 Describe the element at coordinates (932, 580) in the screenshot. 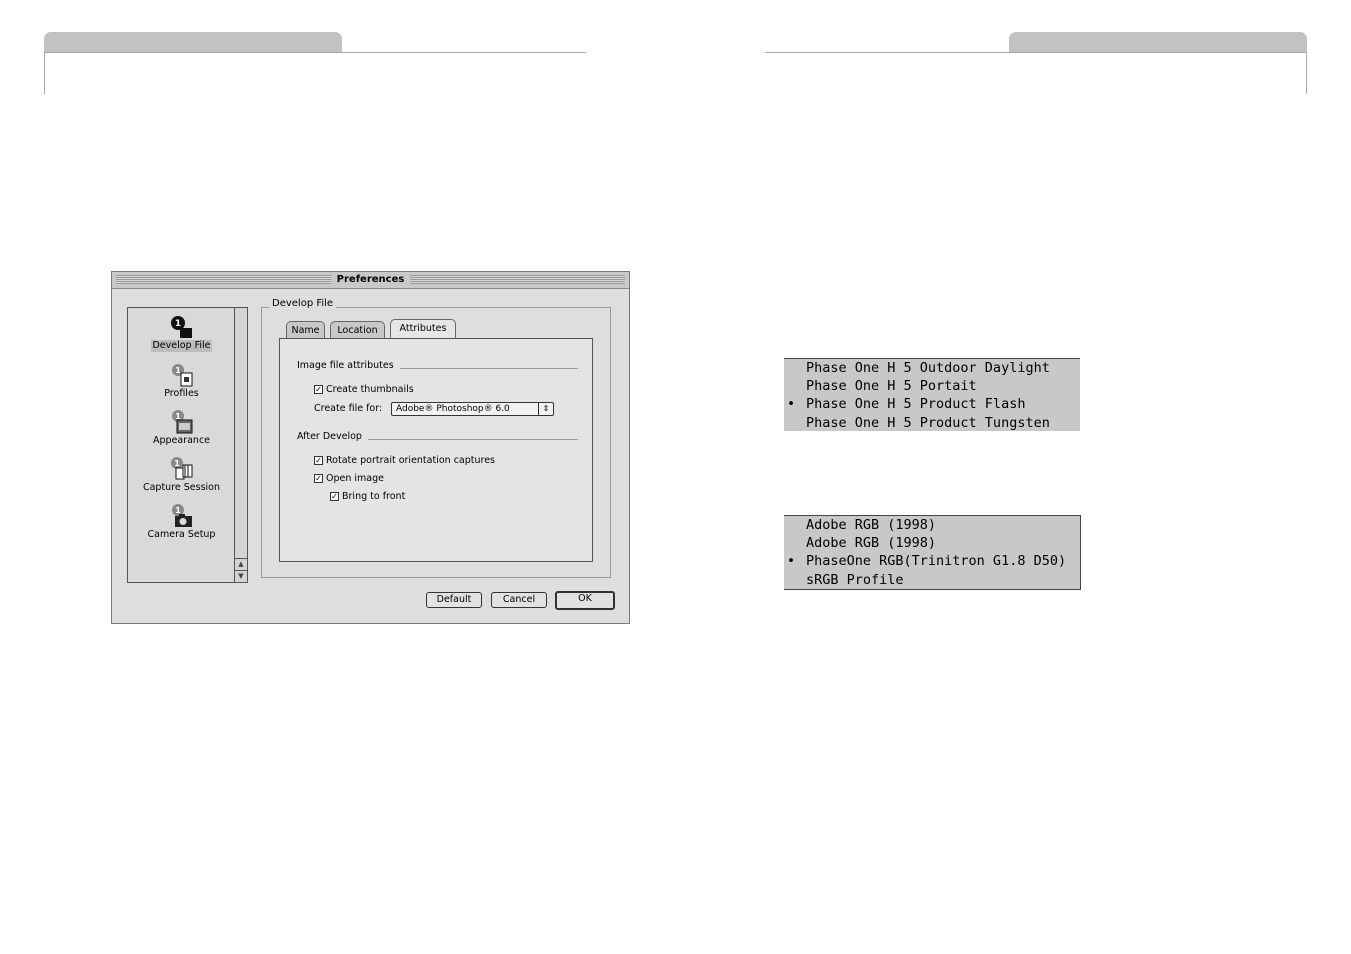

I see `menu-item: sRGB Profile` at that location.